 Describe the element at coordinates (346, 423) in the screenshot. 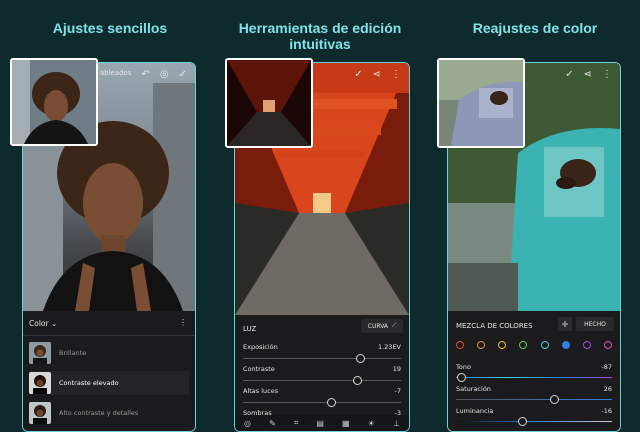

I see `presets-icon: ▦` at that location.